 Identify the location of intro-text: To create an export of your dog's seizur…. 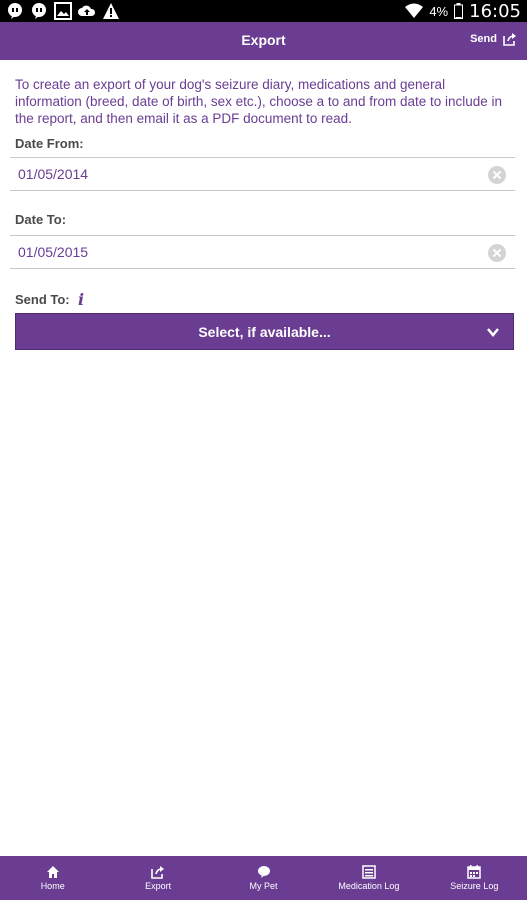
(259, 101).